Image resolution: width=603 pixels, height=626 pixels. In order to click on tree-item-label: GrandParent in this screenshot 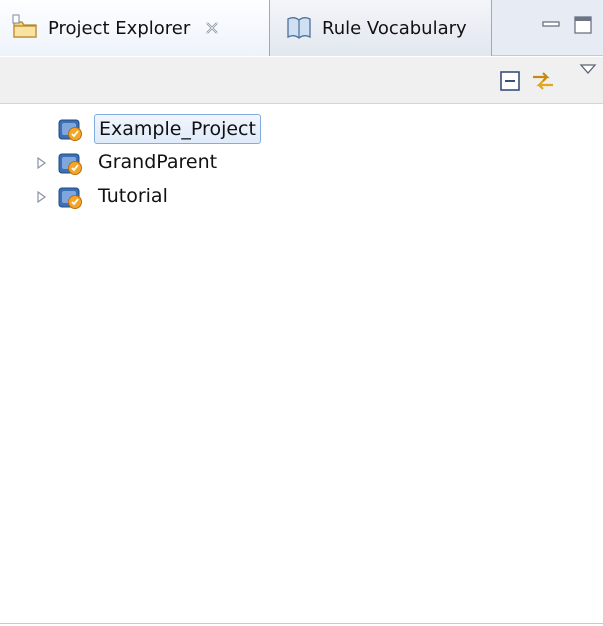, I will do `click(158, 162)`.